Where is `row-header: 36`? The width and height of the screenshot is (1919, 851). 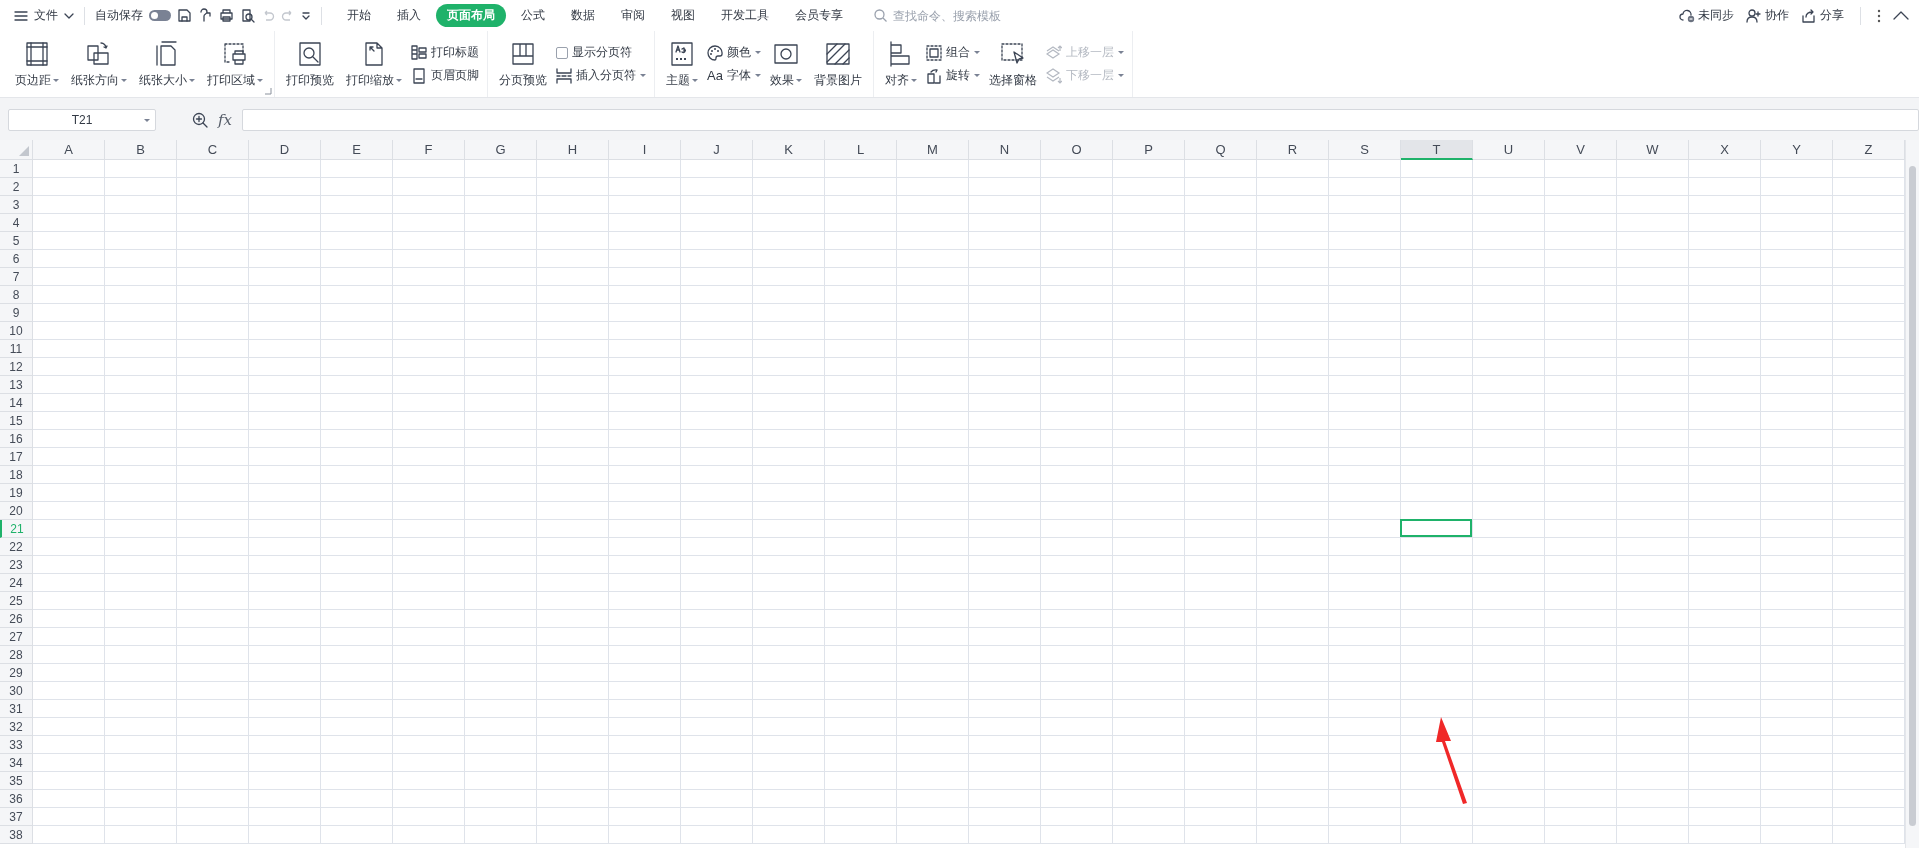 row-header: 36 is located at coordinates (16, 799).